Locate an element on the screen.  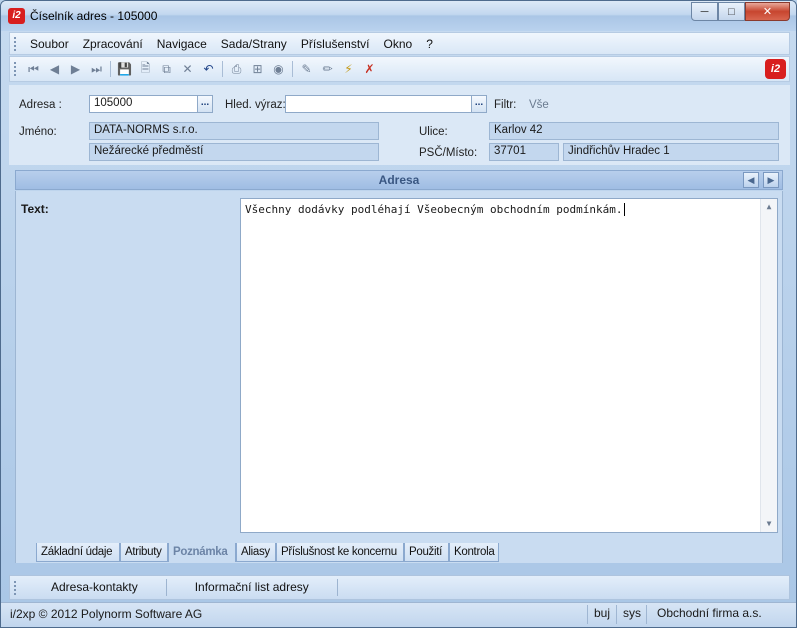
previous-record-icon: ◀ is located at coordinates (54, 69).